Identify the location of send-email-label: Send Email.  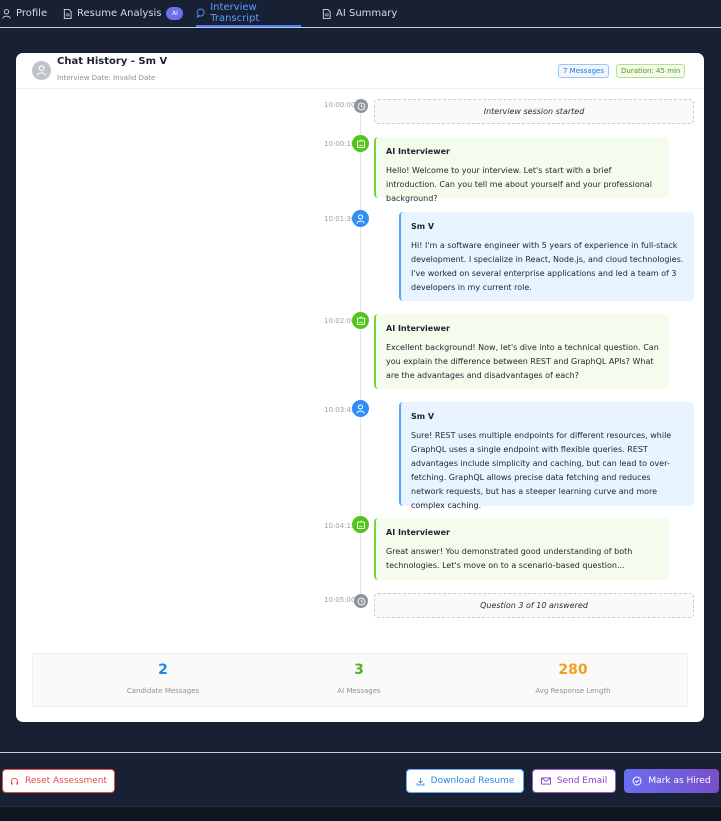
(582, 781).